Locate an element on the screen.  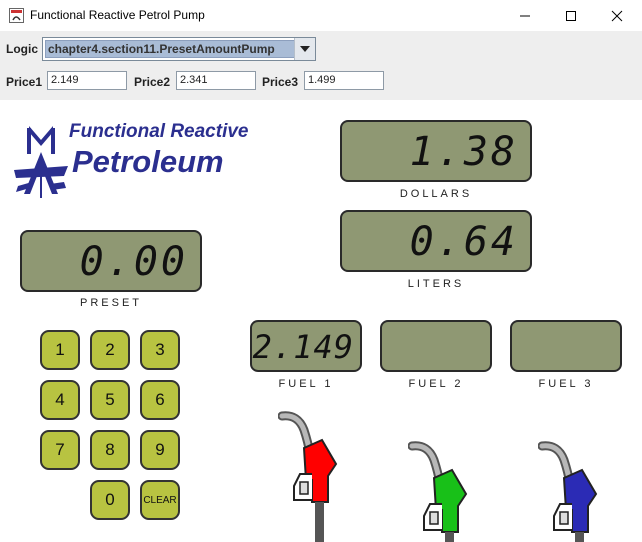
key-7-button: 7 is located at coordinates (60, 450).